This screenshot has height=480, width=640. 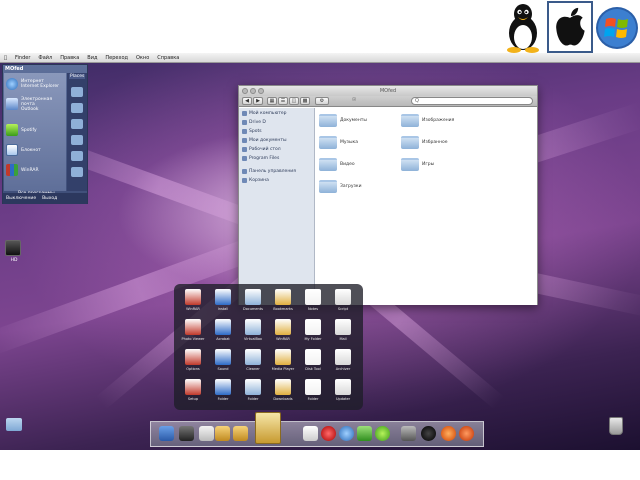 I want to click on folder-item: Игры, so click(x=417, y=164).